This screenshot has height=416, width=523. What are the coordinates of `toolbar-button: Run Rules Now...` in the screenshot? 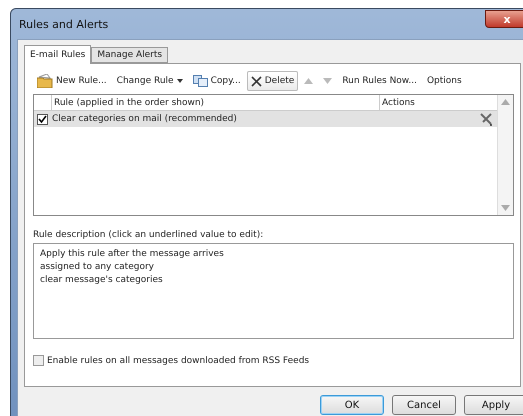 It's located at (379, 81).